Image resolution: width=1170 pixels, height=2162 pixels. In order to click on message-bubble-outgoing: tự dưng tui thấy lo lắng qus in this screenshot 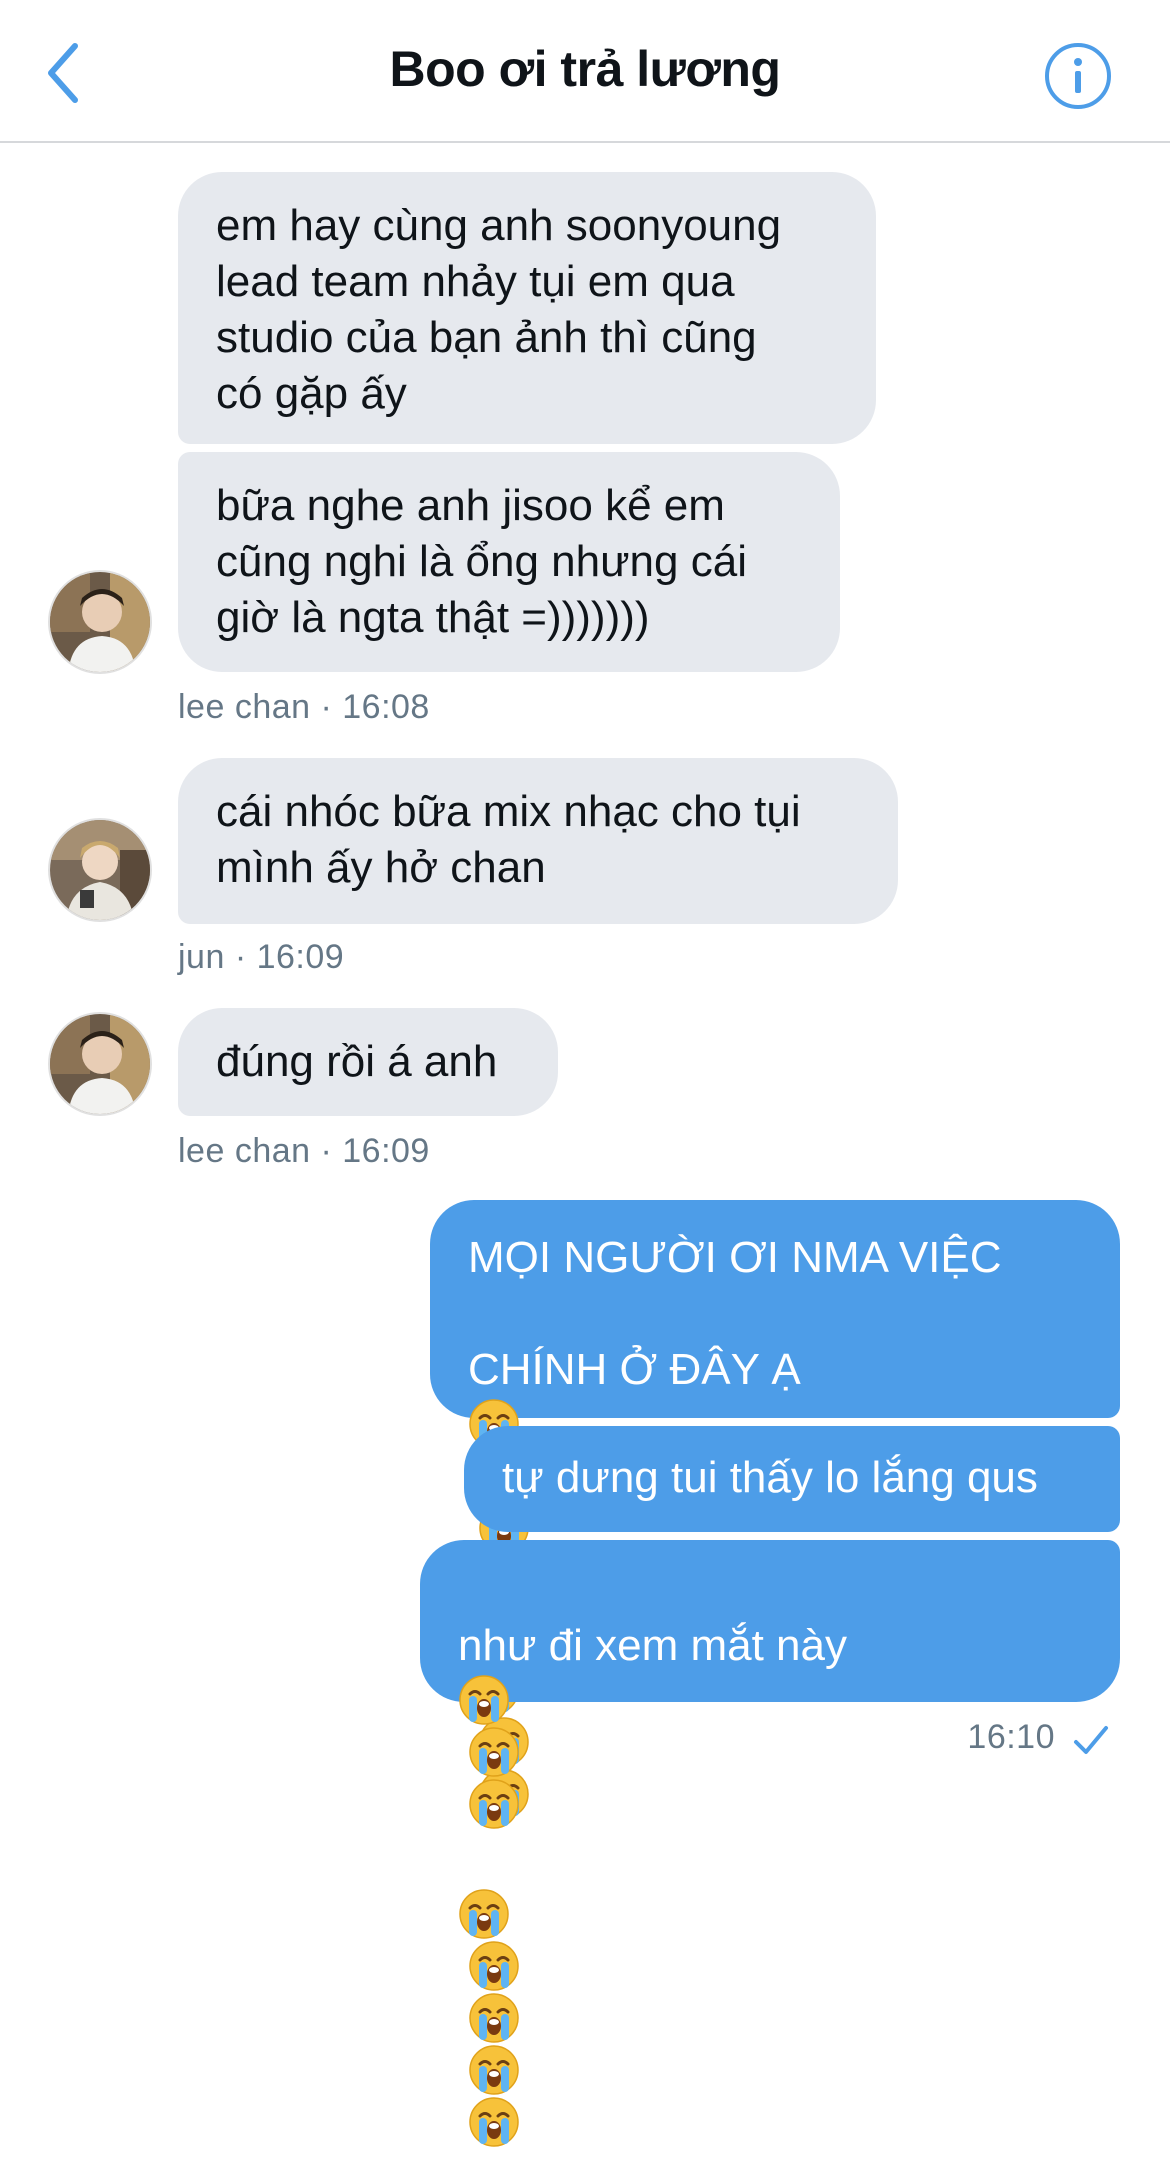, I will do `click(792, 1479)`.